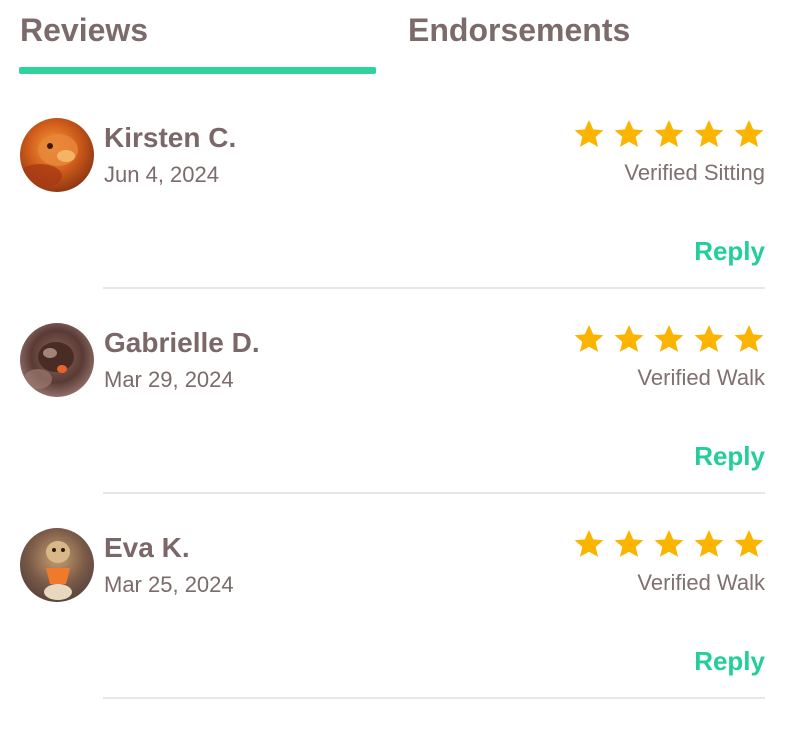  I want to click on reviewer-name: Gabrielle D., so click(182, 342).